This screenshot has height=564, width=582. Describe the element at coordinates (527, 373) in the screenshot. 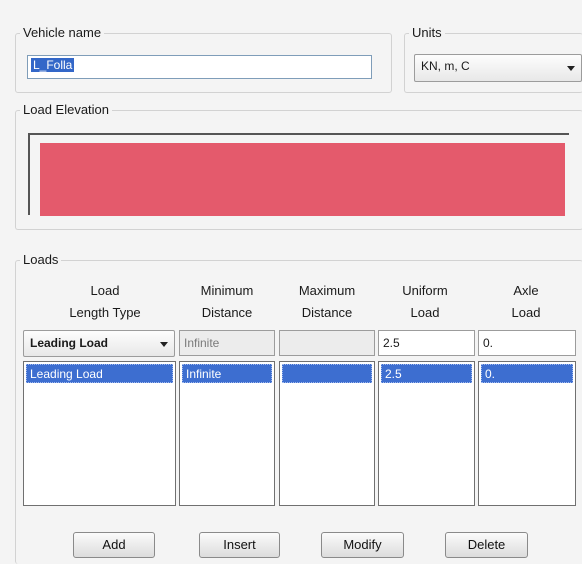

I see `list-item: 0.` at that location.